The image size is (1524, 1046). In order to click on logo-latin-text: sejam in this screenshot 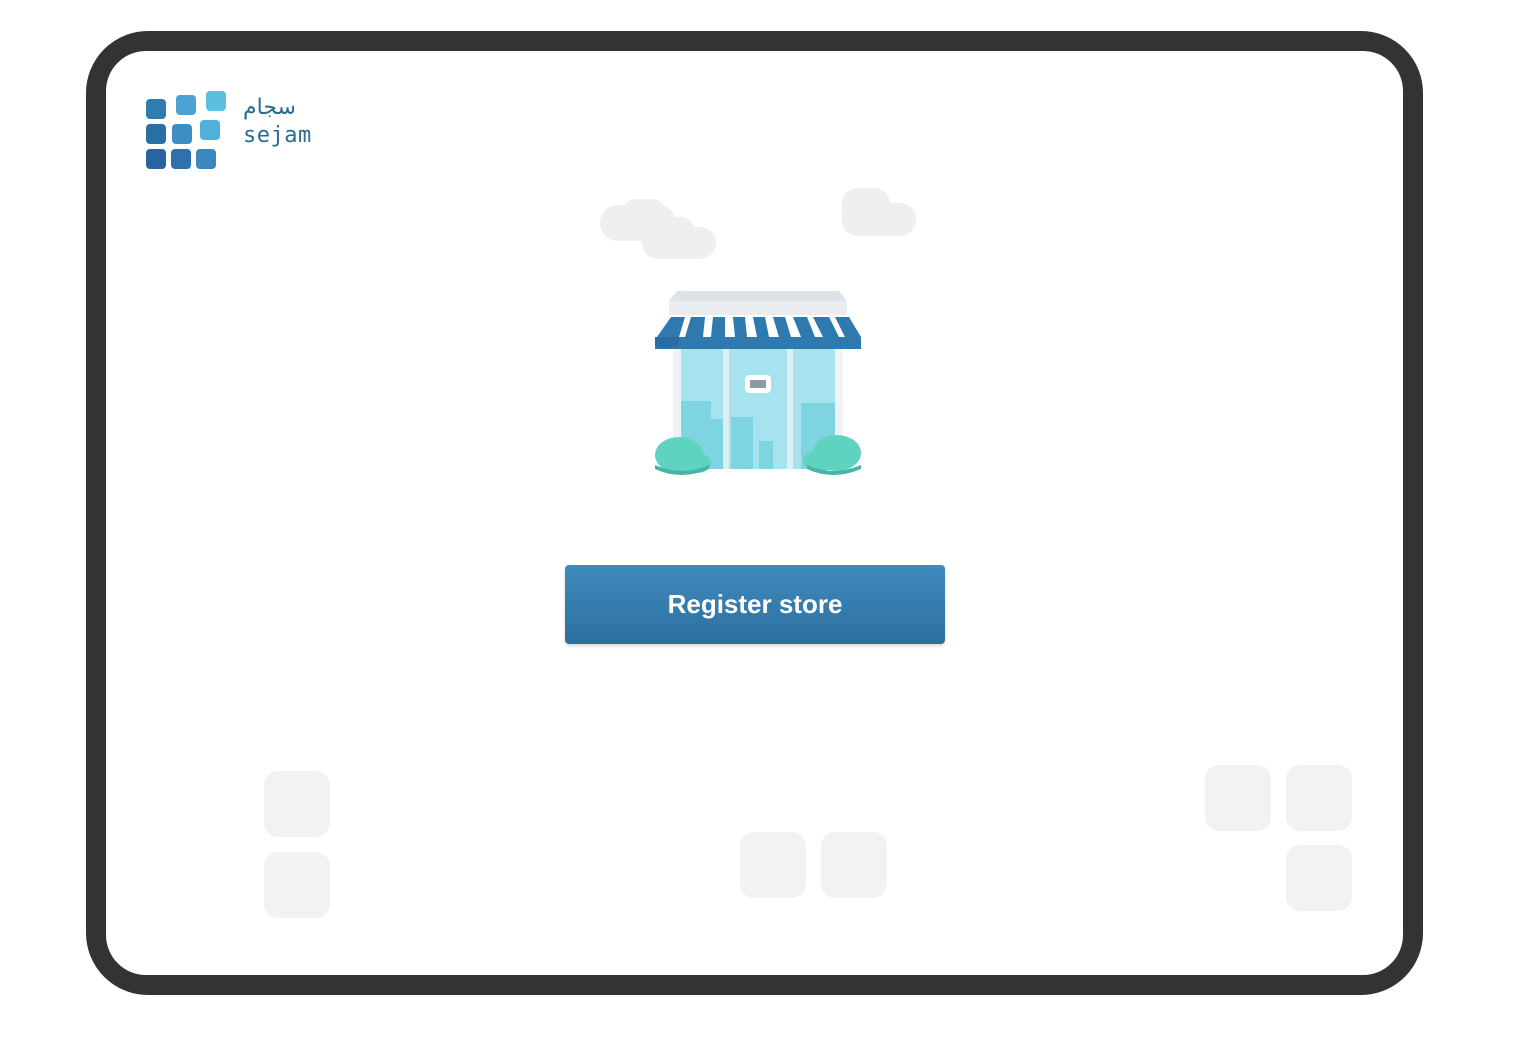, I will do `click(277, 135)`.